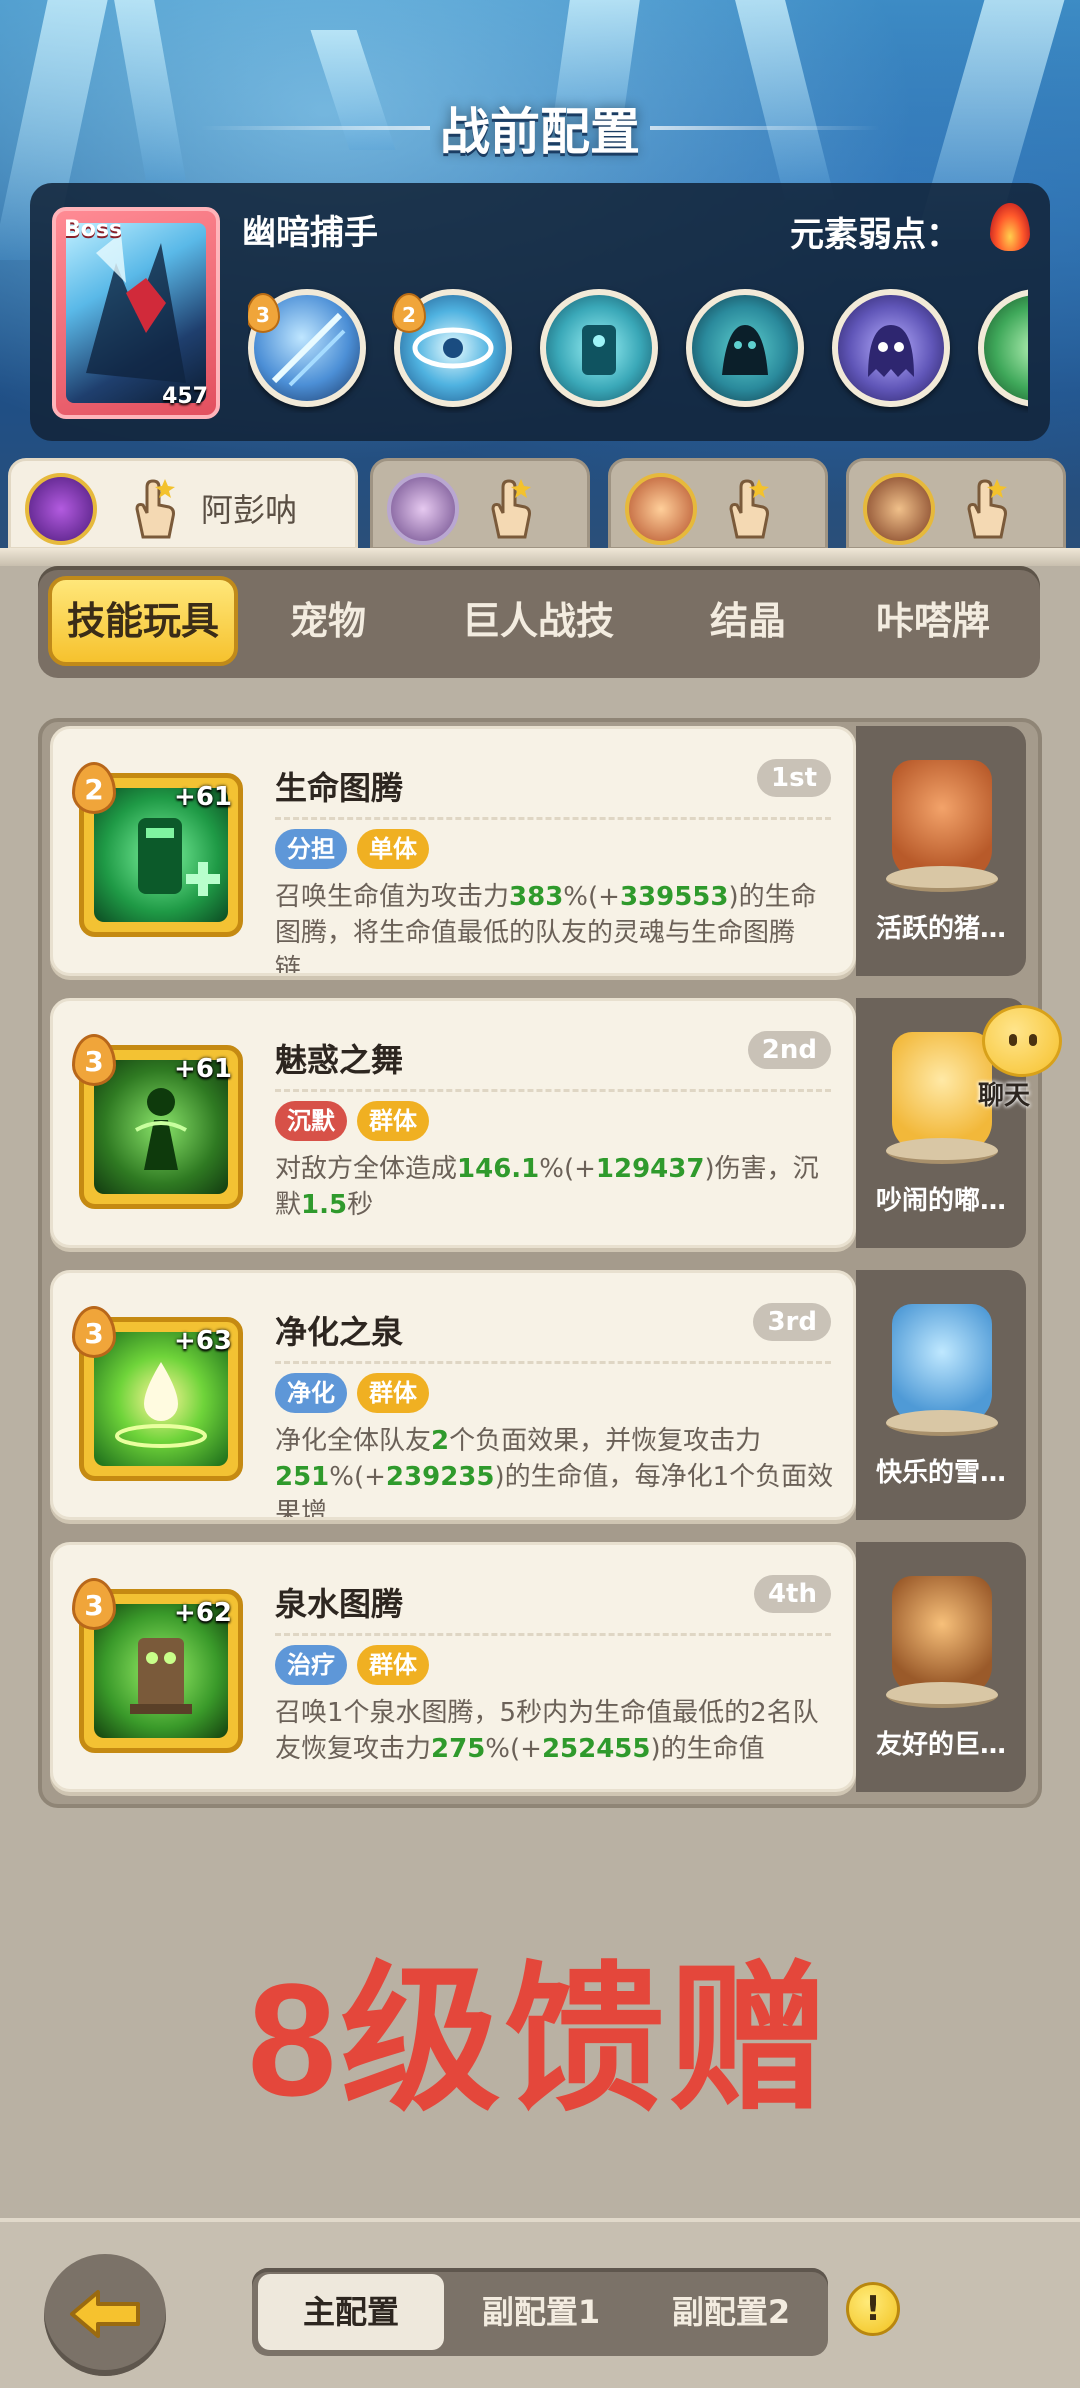 Image resolution: width=1080 pixels, height=2388 pixels. What do you see at coordinates (942, 1364) in the screenshot?
I see `pet-snow-art` at bounding box center [942, 1364].